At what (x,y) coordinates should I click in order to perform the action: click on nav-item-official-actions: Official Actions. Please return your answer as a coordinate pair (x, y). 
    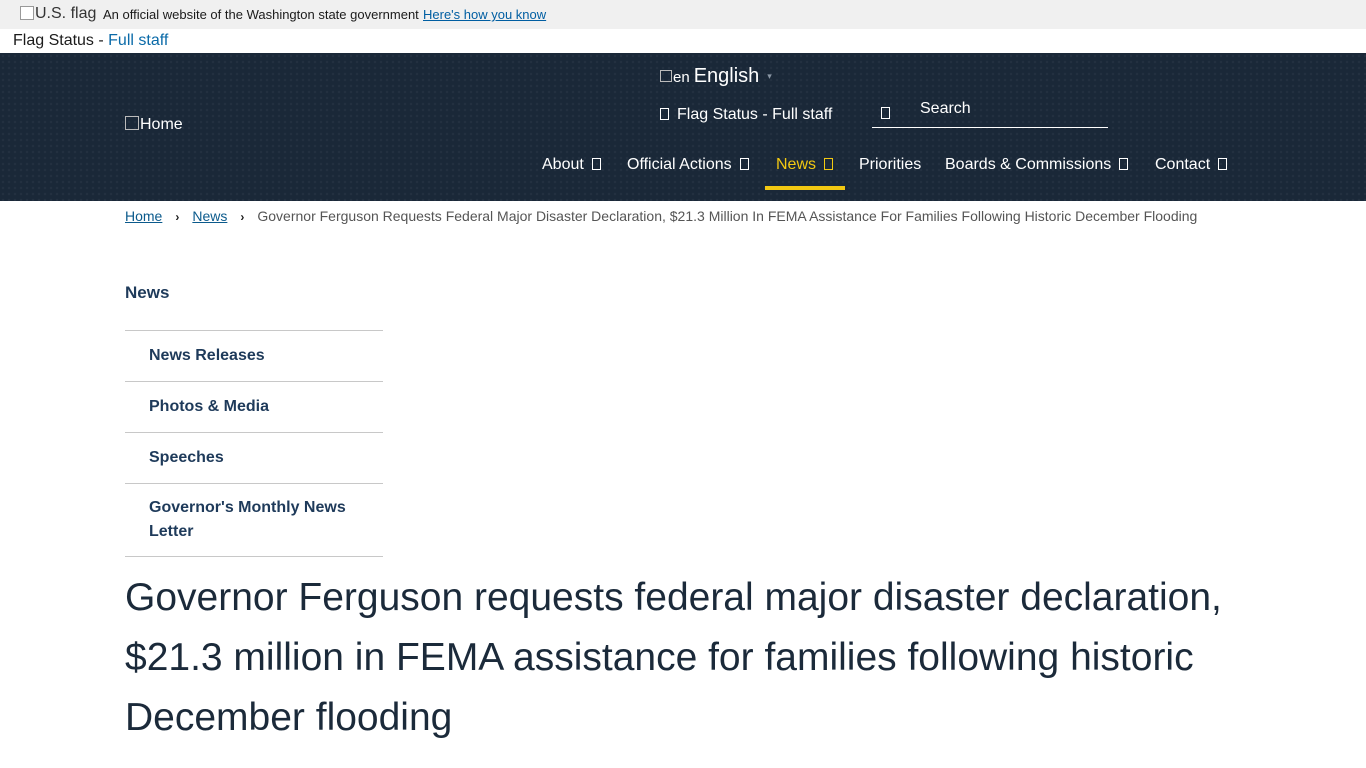
    Looking at the image, I should click on (688, 172).